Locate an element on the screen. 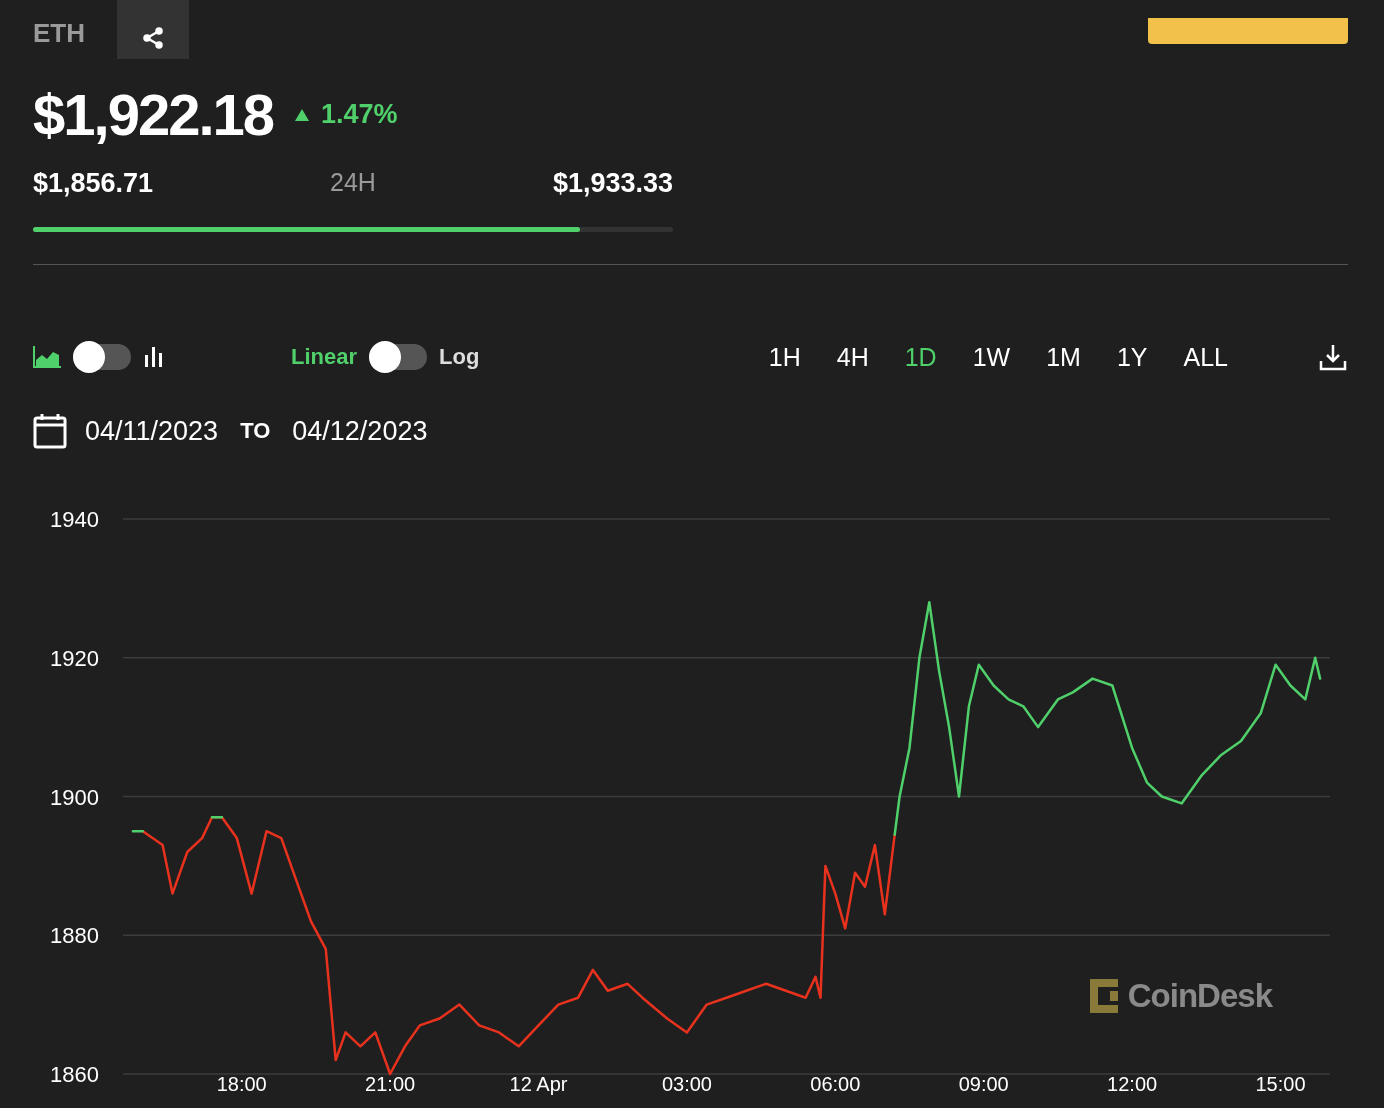 The height and width of the screenshot is (1108, 1384). axis-label: 1900 is located at coordinates (74, 797).